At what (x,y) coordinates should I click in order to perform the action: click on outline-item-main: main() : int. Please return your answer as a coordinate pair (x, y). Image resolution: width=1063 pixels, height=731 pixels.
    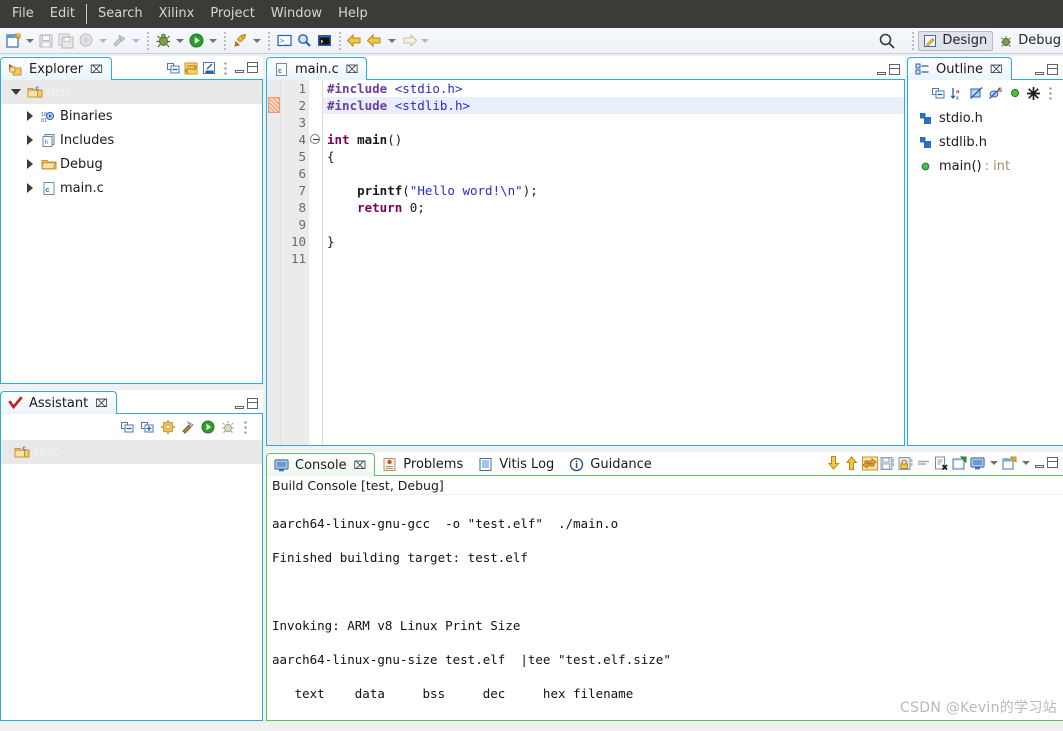
    Looking at the image, I should click on (985, 166).